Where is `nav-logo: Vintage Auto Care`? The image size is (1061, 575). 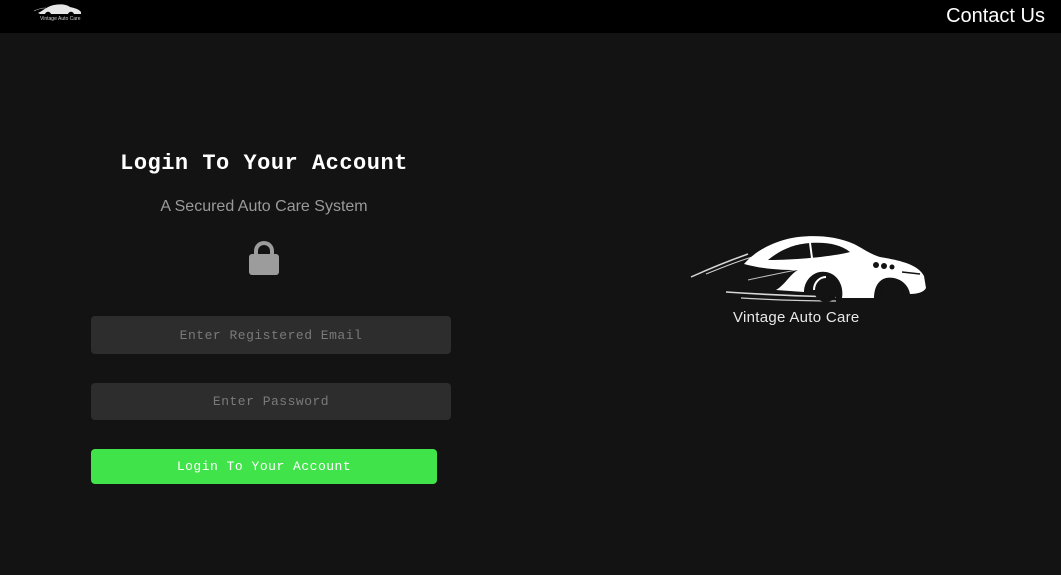 nav-logo: Vintage Auto Care is located at coordinates (60, 13).